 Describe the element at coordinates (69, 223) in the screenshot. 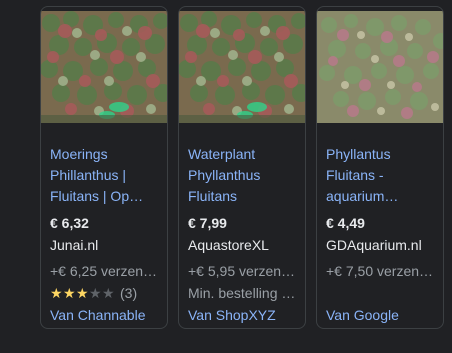

I see `product-price: € 6,32` at that location.